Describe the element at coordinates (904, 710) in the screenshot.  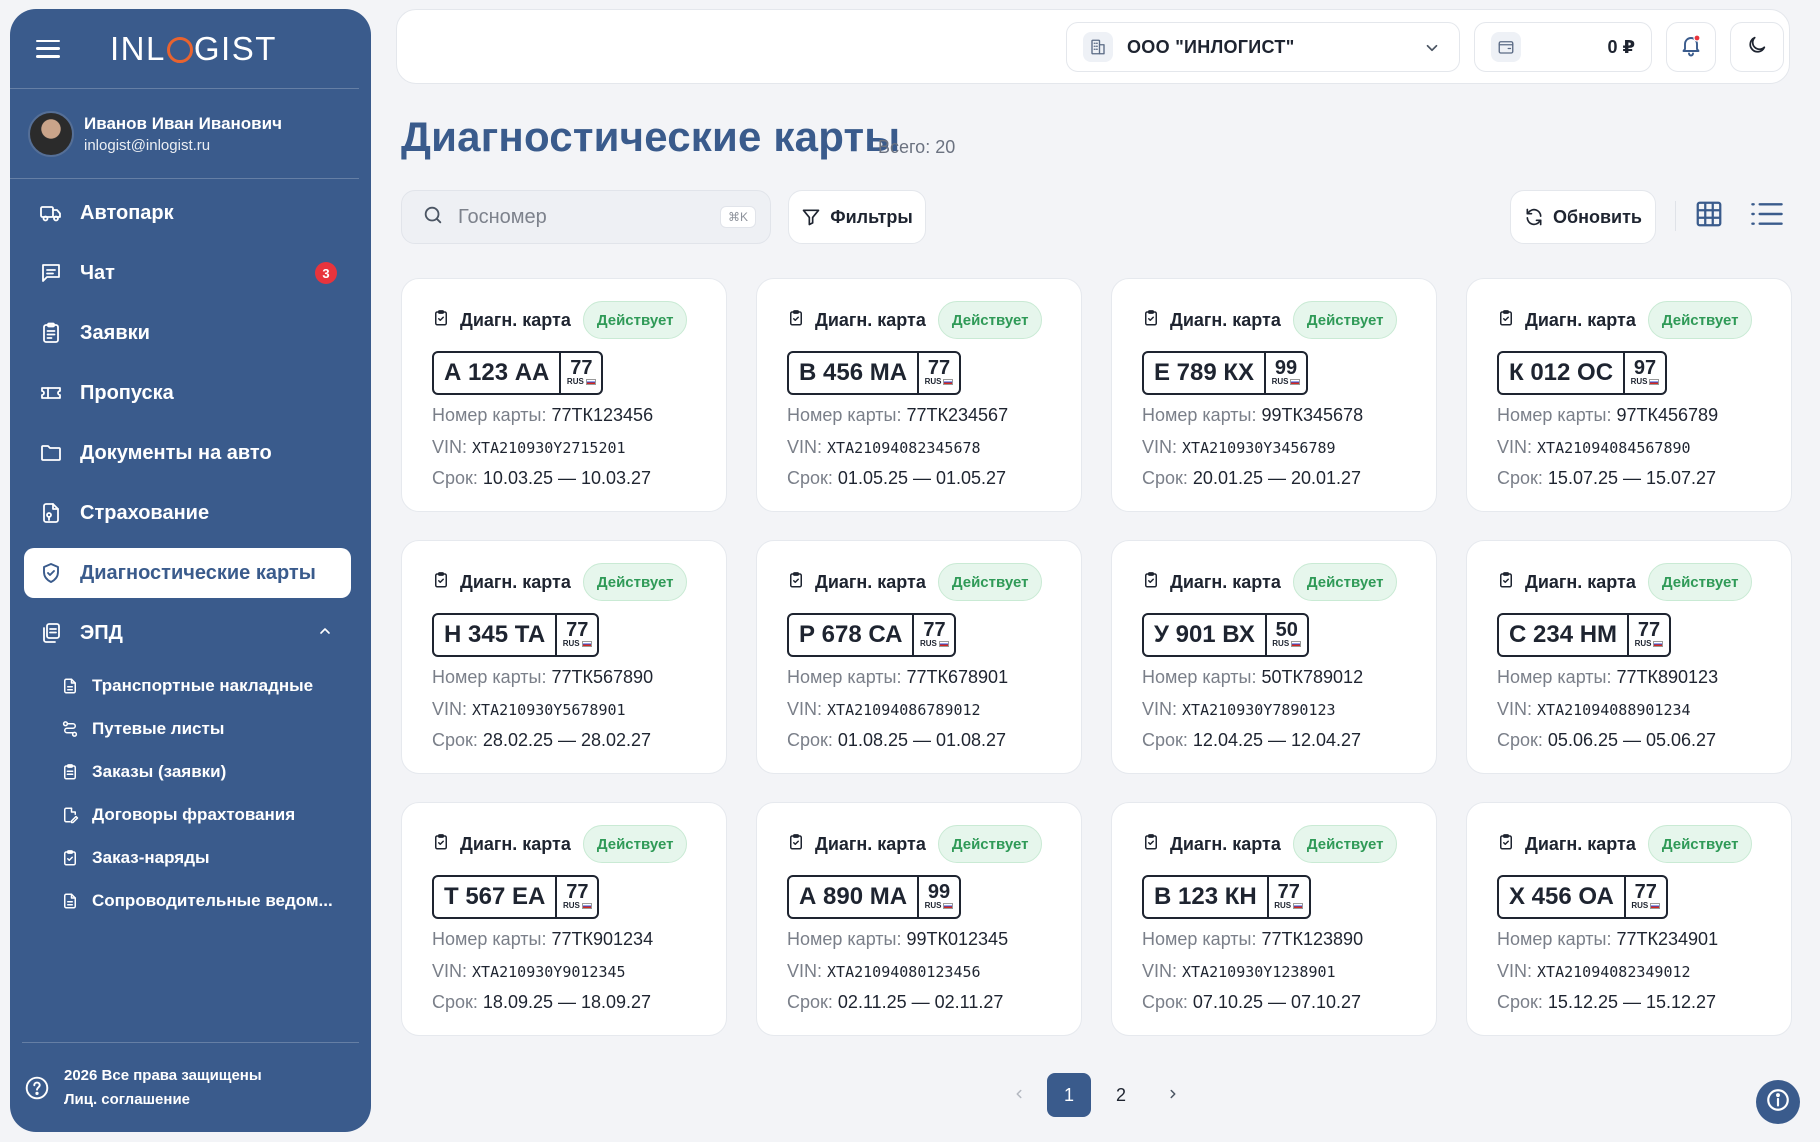
I see `vin-value: XTA21094086789012` at that location.